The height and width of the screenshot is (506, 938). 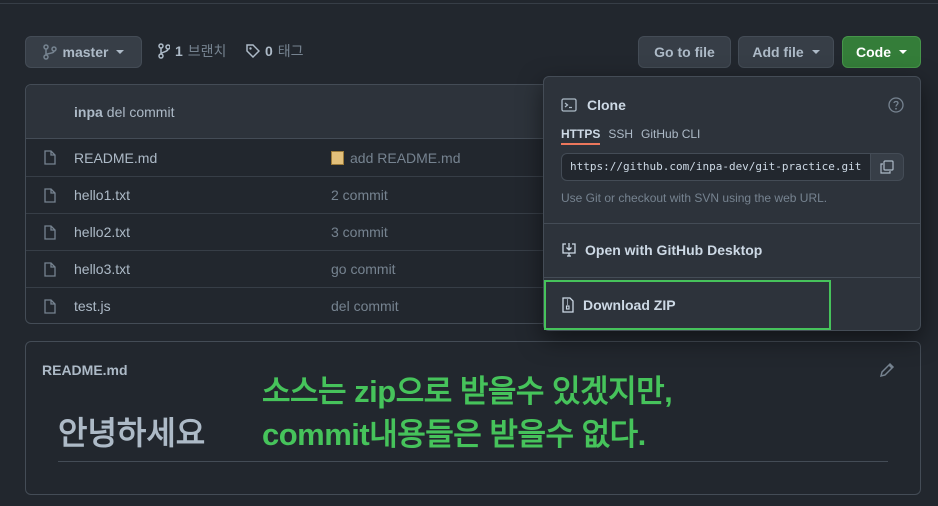 I want to click on file-commit-text: del commit, so click(x=365, y=306).